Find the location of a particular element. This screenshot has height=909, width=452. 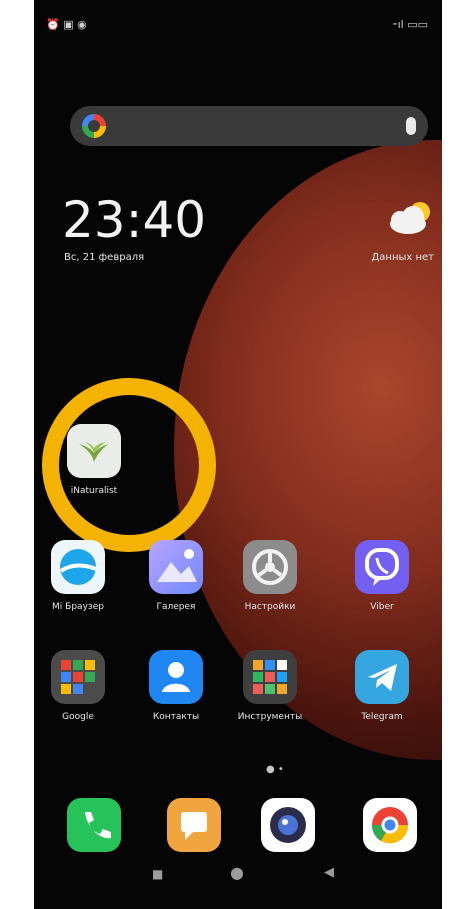

app-tools: Инструменты is located at coordinates (270, 686).